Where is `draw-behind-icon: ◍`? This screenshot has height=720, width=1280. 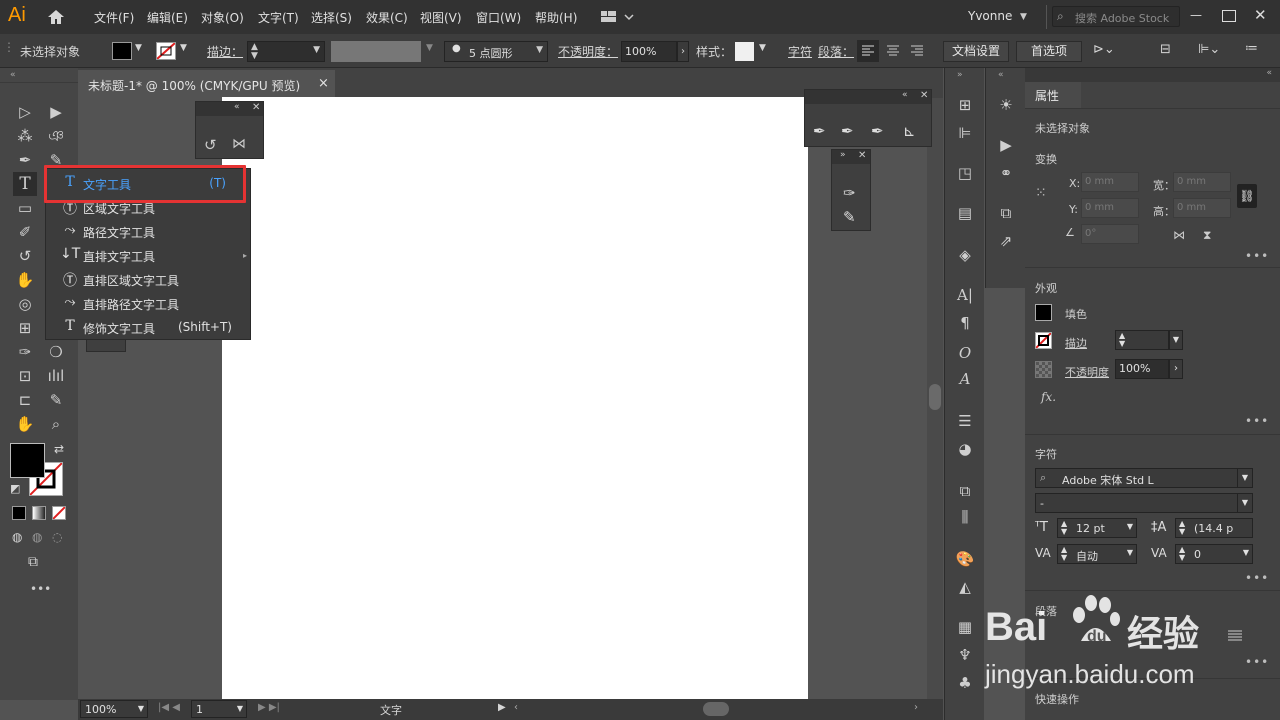
draw-behind-icon: ◍ is located at coordinates (37, 537).